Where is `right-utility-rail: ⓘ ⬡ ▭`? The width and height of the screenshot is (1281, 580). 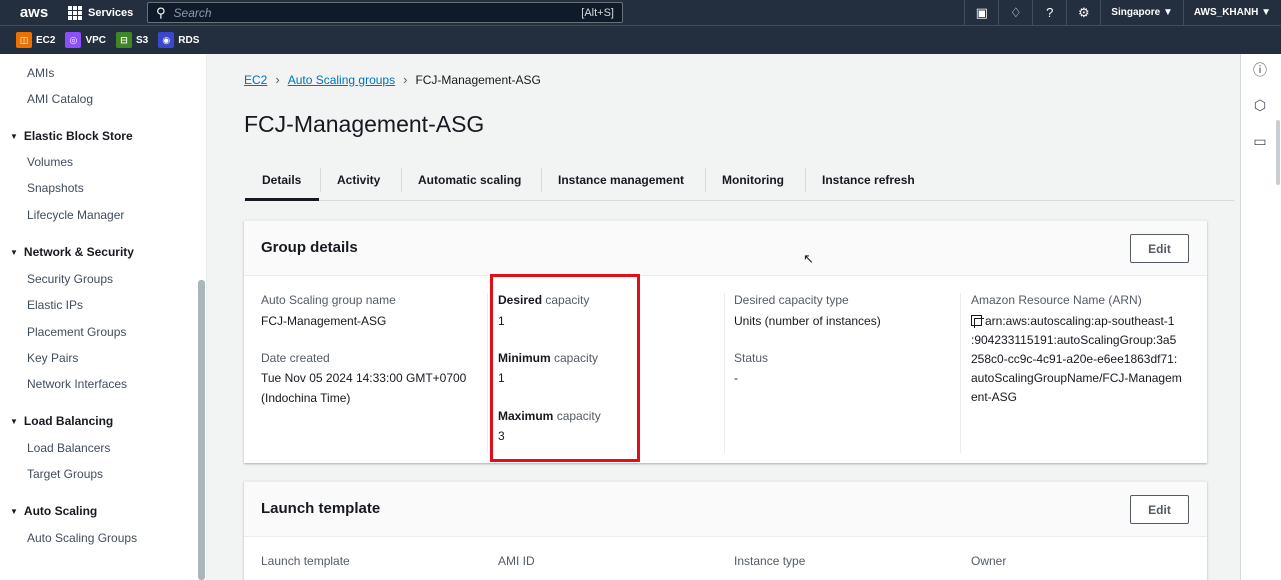 right-utility-rail: ⓘ ⬡ ▭ is located at coordinates (1260, 317).